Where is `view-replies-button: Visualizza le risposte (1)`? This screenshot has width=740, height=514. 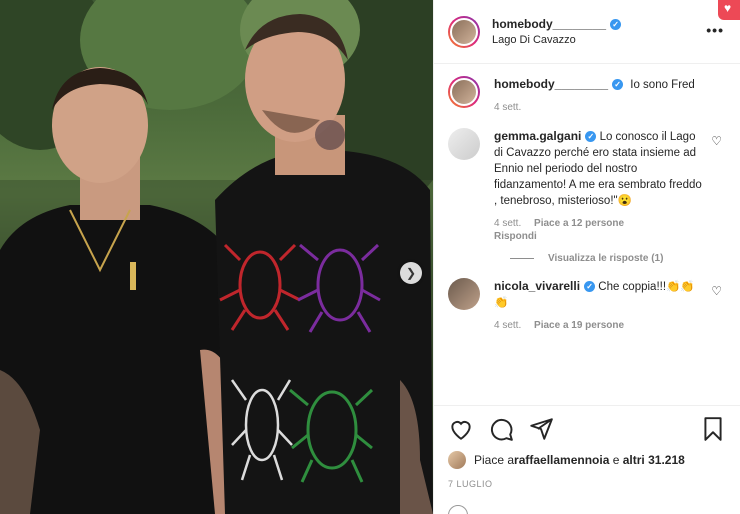 view-replies-button: Visualizza le risposte (1) is located at coordinates (618, 258).